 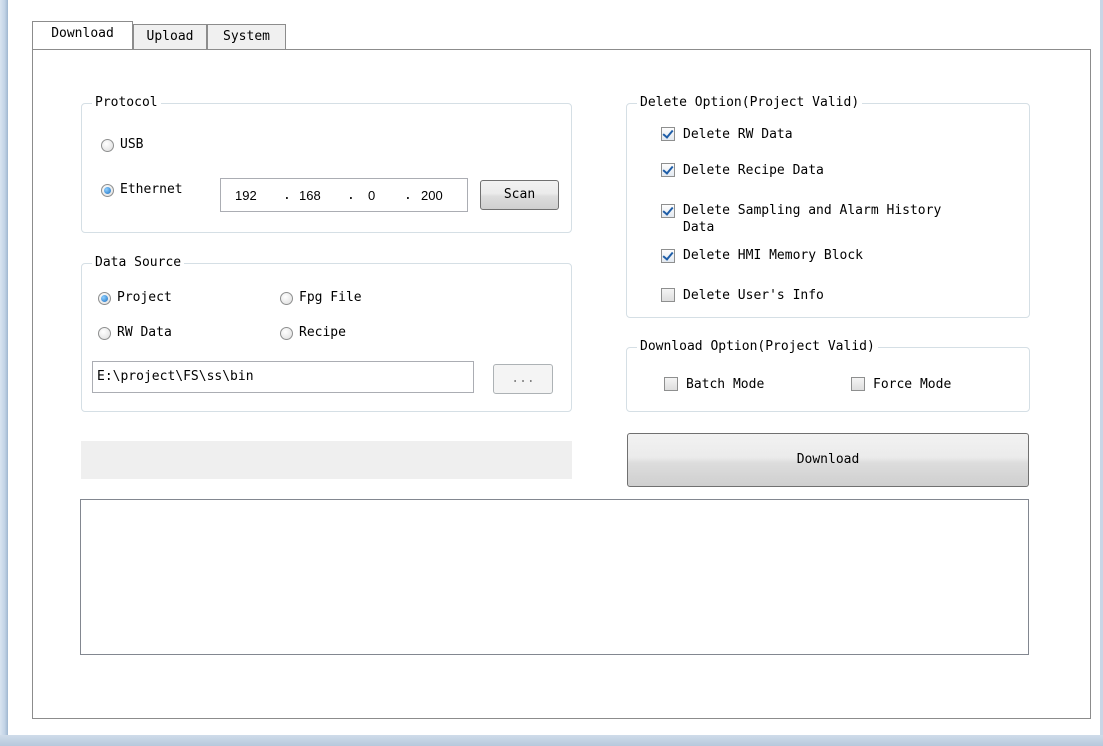 What do you see at coordinates (107, 190) in the screenshot?
I see `ethernet-radio` at bounding box center [107, 190].